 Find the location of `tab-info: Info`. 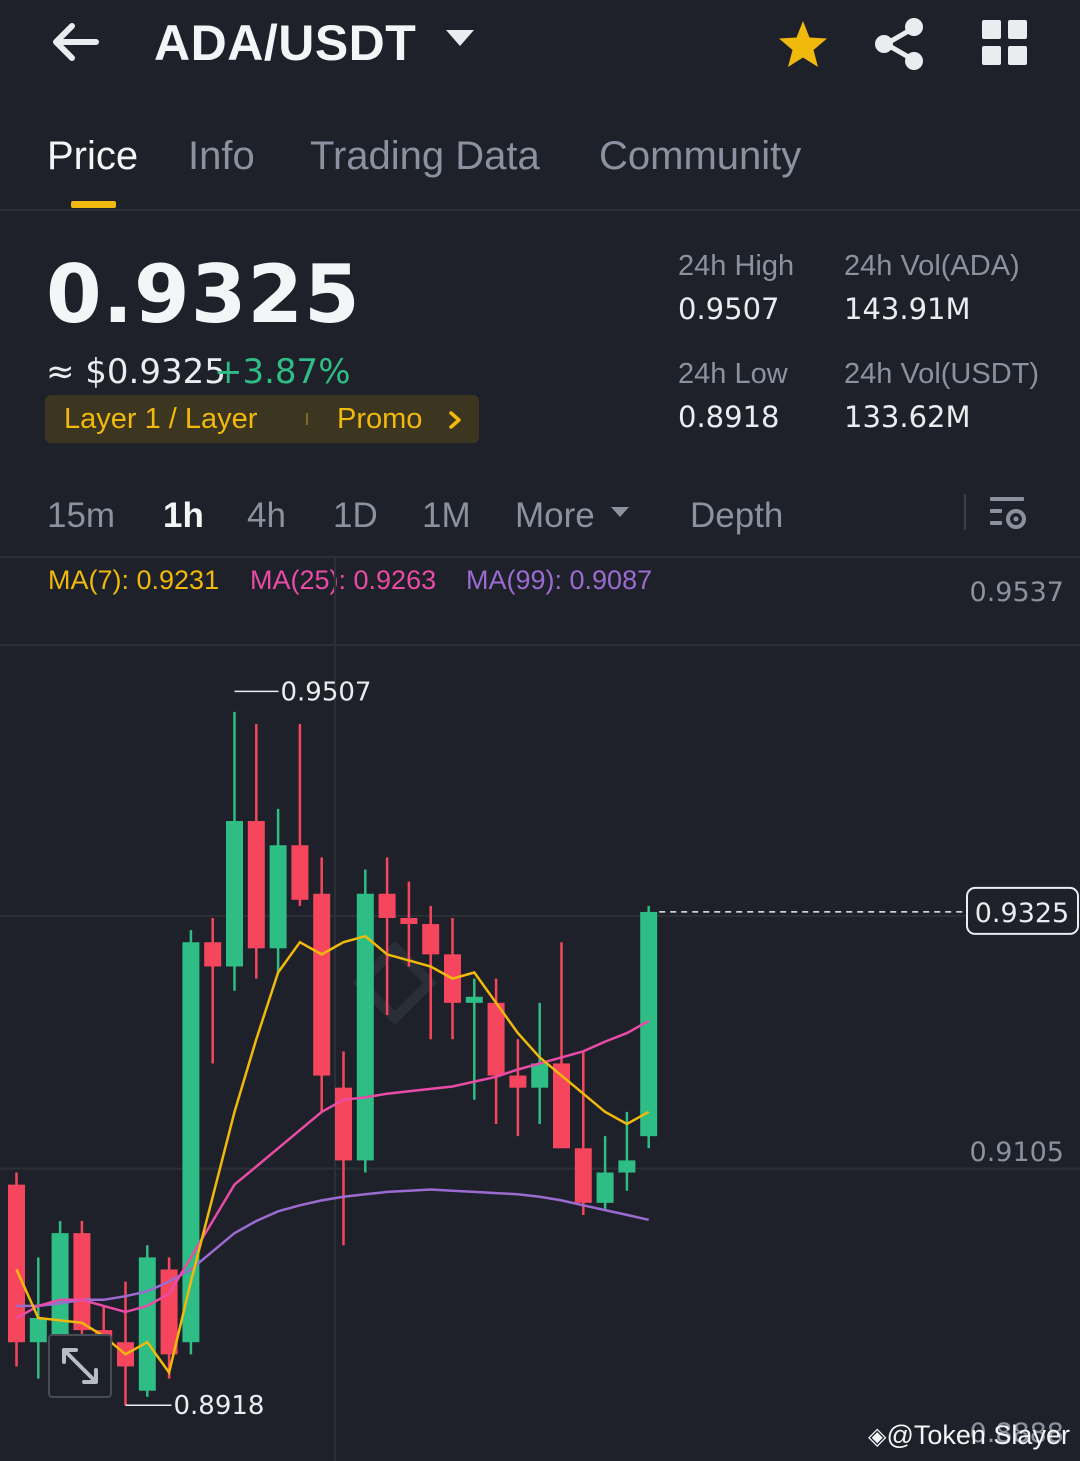

tab-info: Info is located at coordinates (221, 156).